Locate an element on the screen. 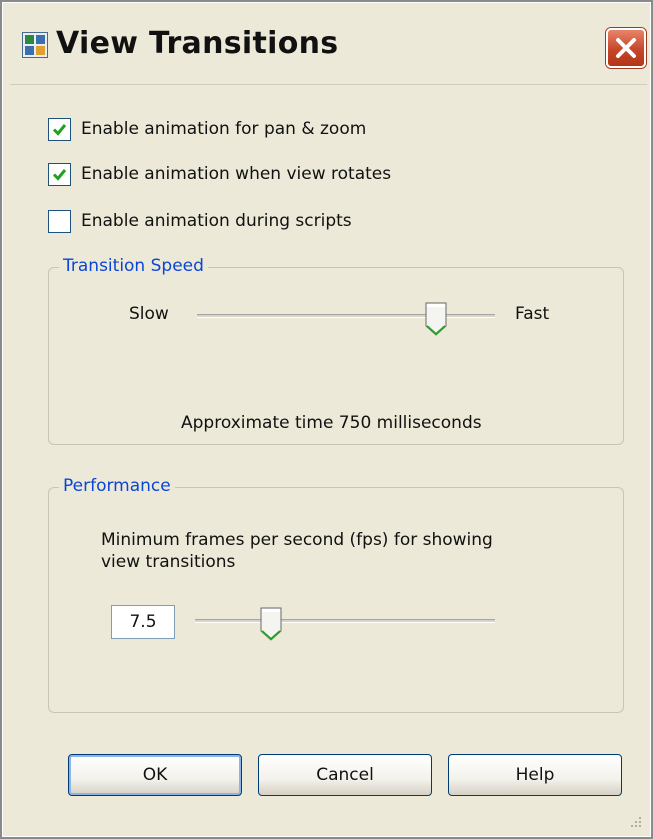  checkbox-row-scripts: Enable animation during scripts is located at coordinates (200, 221).